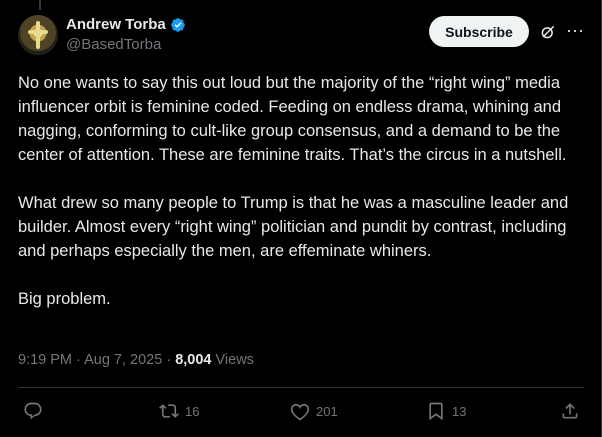 The width and height of the screenshot is (602, 437). I want to click on handle: @BasedTorba, so click(126, 45).